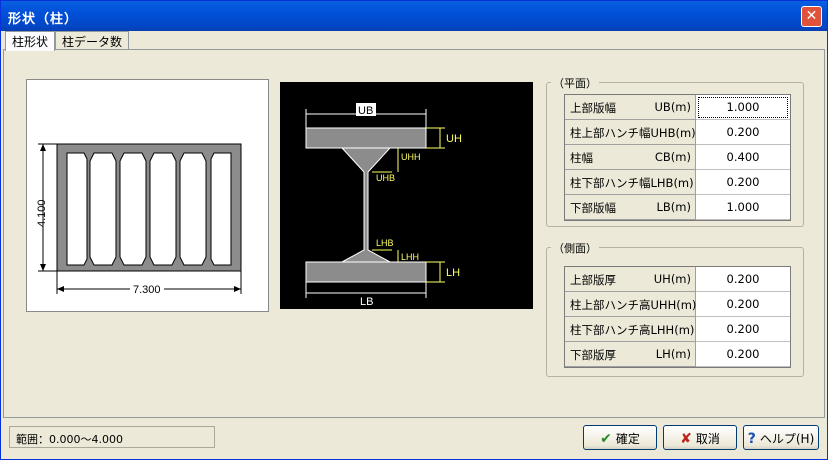 Image resolution: width=828 pixels, height=460 pixels. What do you see at coordinates (383, 205) in the screenshot?
I see `section-drawing: UB UH UHH UHB LHB LHH LH LB` at bounding box center [383, 205].